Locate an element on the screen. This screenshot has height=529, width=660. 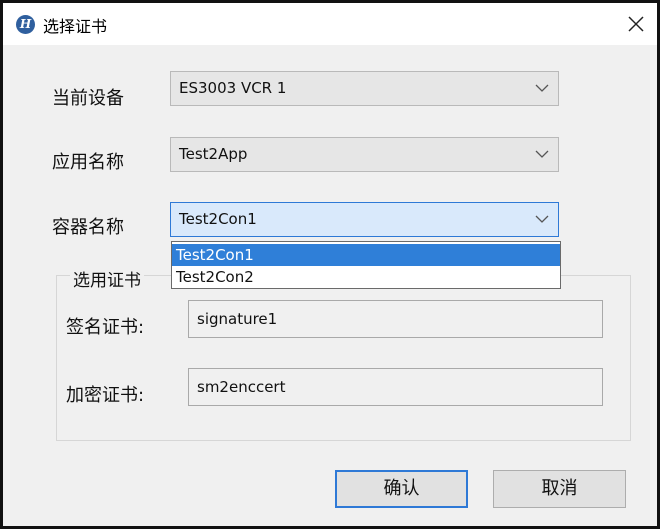
app-logo-icon: H is located at coordinates (25, 24).